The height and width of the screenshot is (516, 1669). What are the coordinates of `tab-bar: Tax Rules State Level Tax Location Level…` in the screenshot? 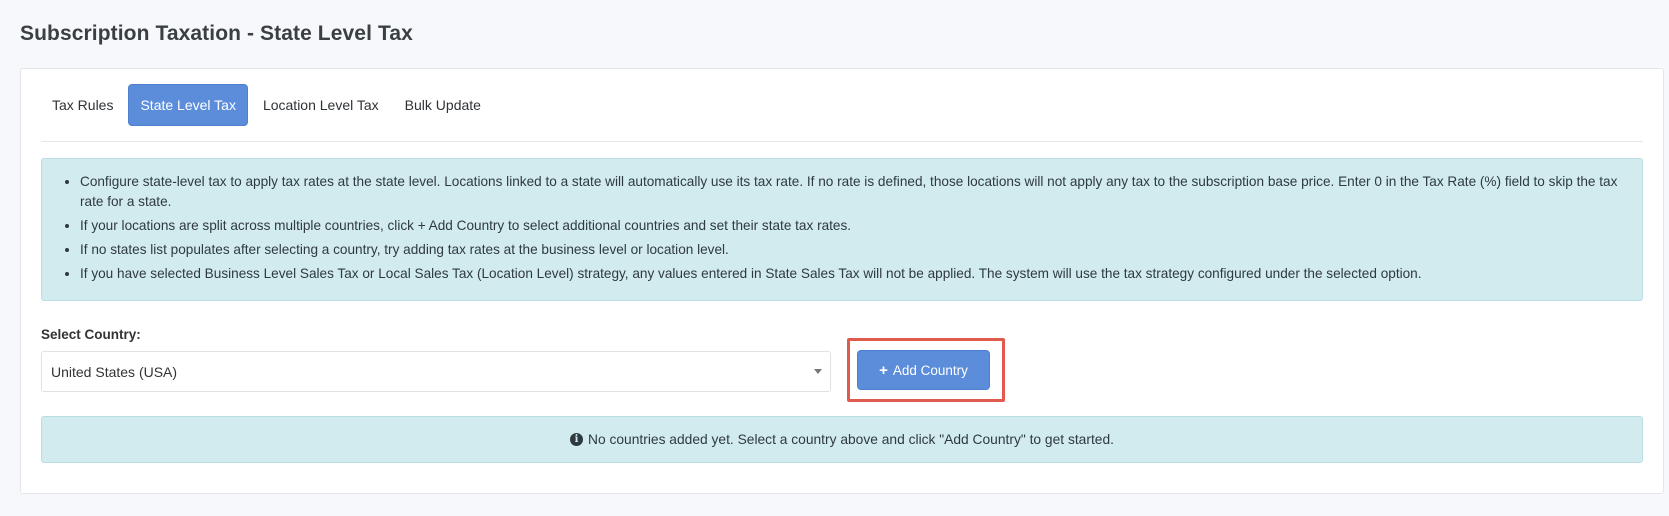 It's located at (268, 105).